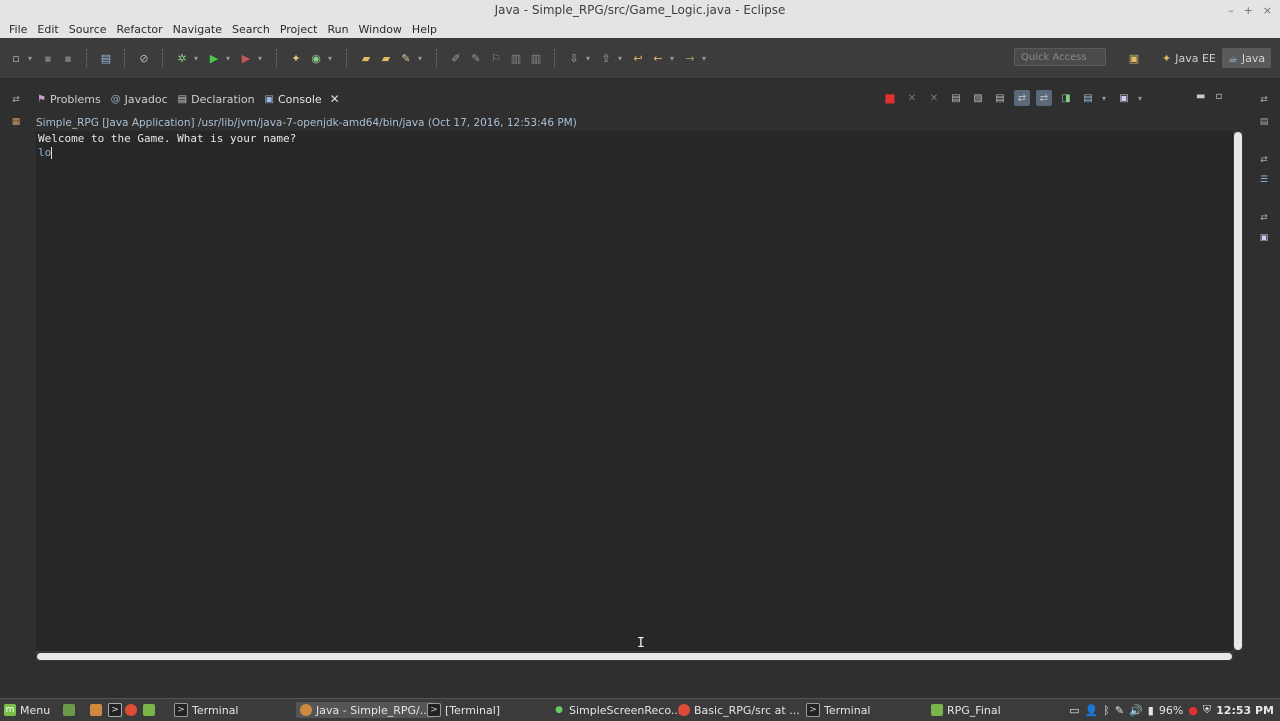 The width and height of the screenshot is (1280, 721). What do you see at coordinates (463, 710) in the screenshot?
I see `taskbar-item-terminal-2: > [Terminal]` at bounding box center [463, 710].